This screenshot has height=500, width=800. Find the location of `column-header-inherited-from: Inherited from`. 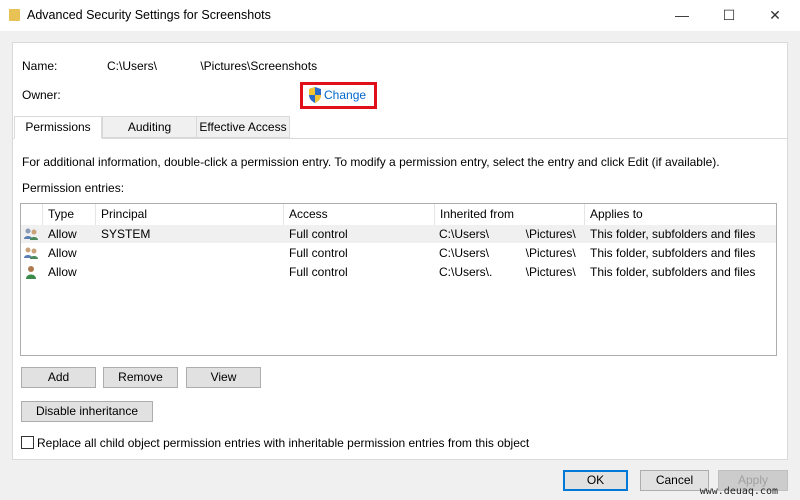

column-header-inherited-from: Inherited from is located at coordinates (510, 214).